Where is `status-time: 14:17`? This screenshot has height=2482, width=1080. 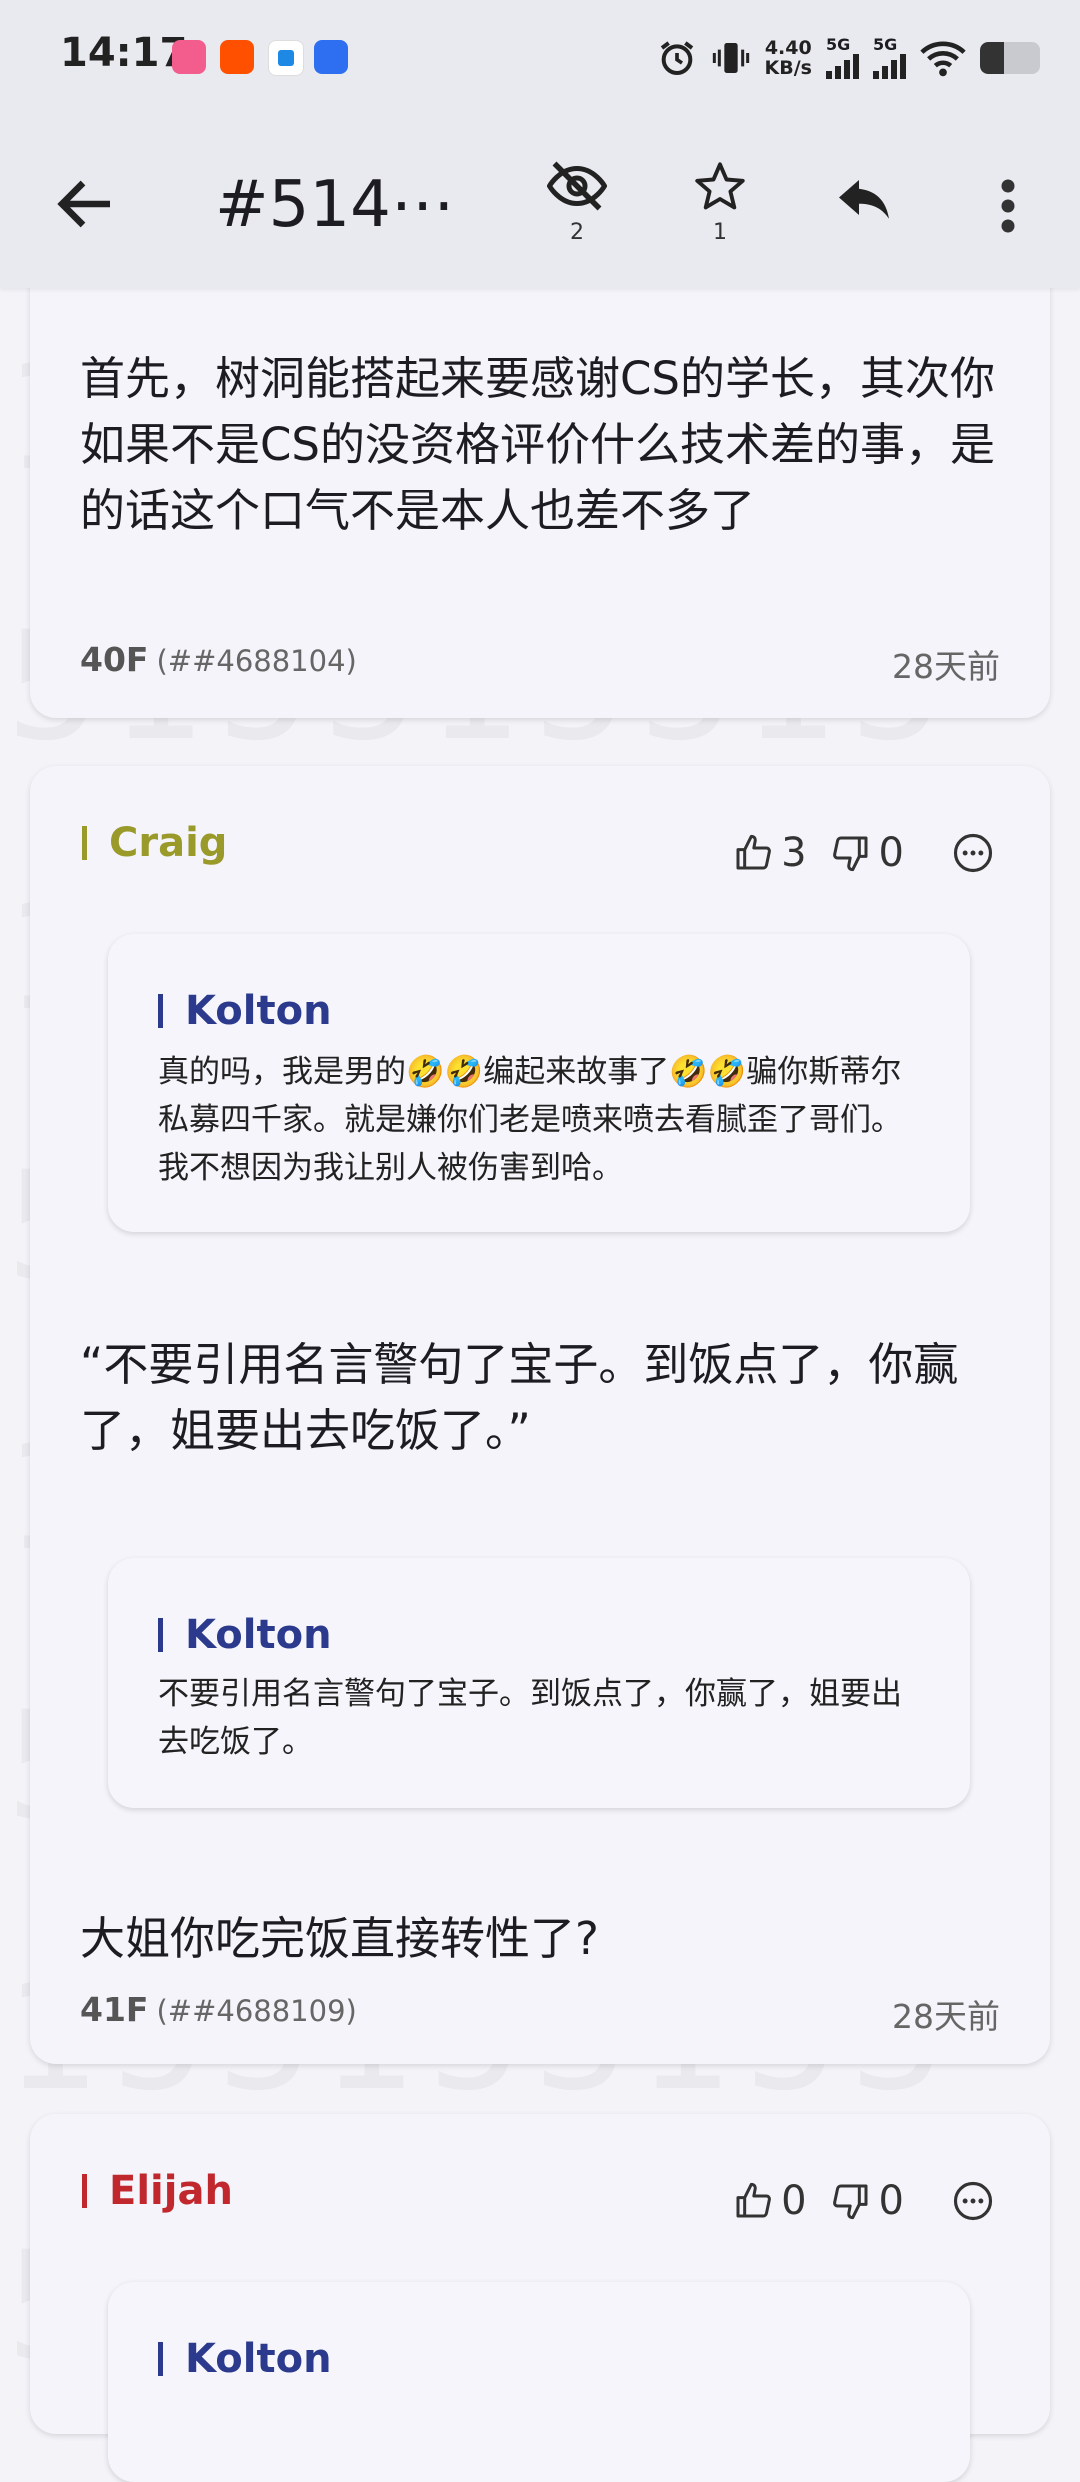
status-time: 14:17 is located at coordinates (124, 53).